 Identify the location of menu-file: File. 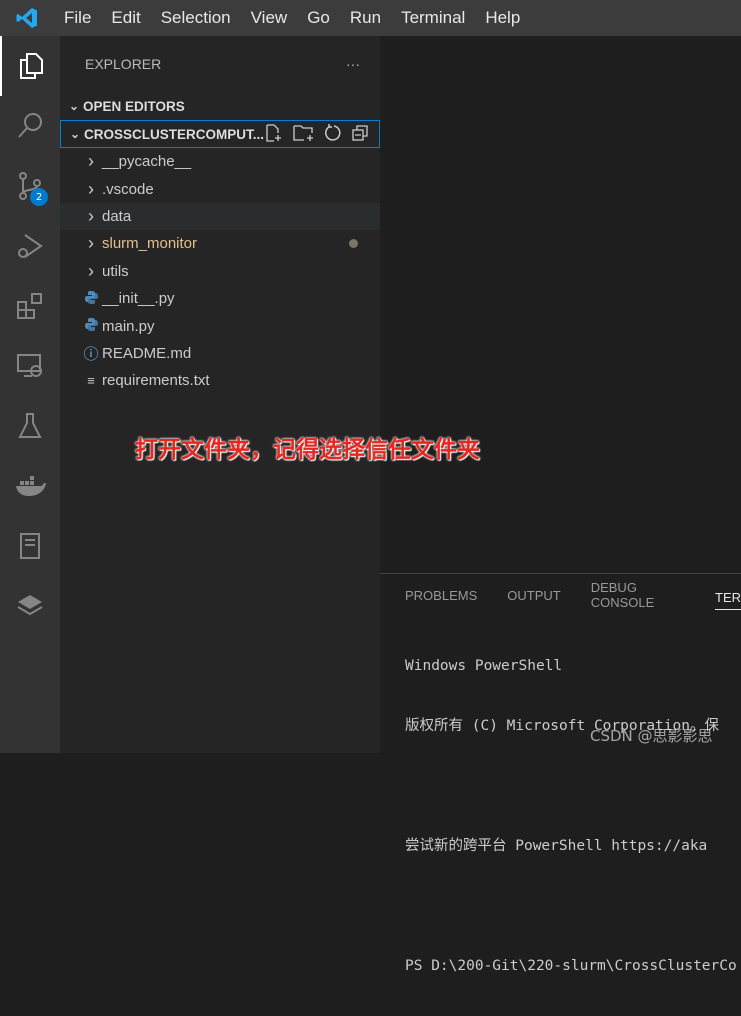
(77, 18).